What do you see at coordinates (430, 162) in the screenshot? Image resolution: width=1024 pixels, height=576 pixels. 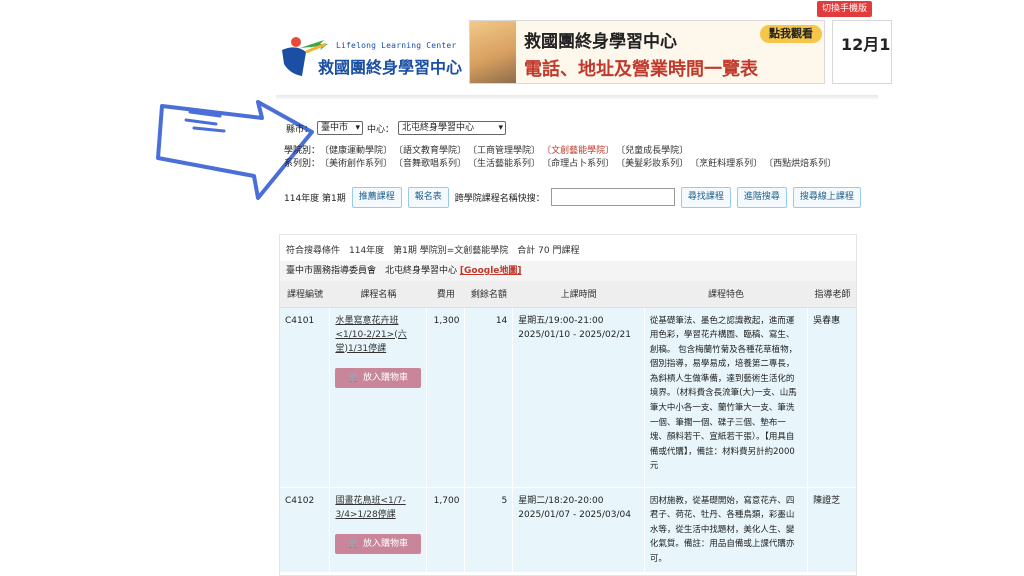 I see `series-music-dance: 〔音舞歌唱系列〕` at bounding box center [430, 162].